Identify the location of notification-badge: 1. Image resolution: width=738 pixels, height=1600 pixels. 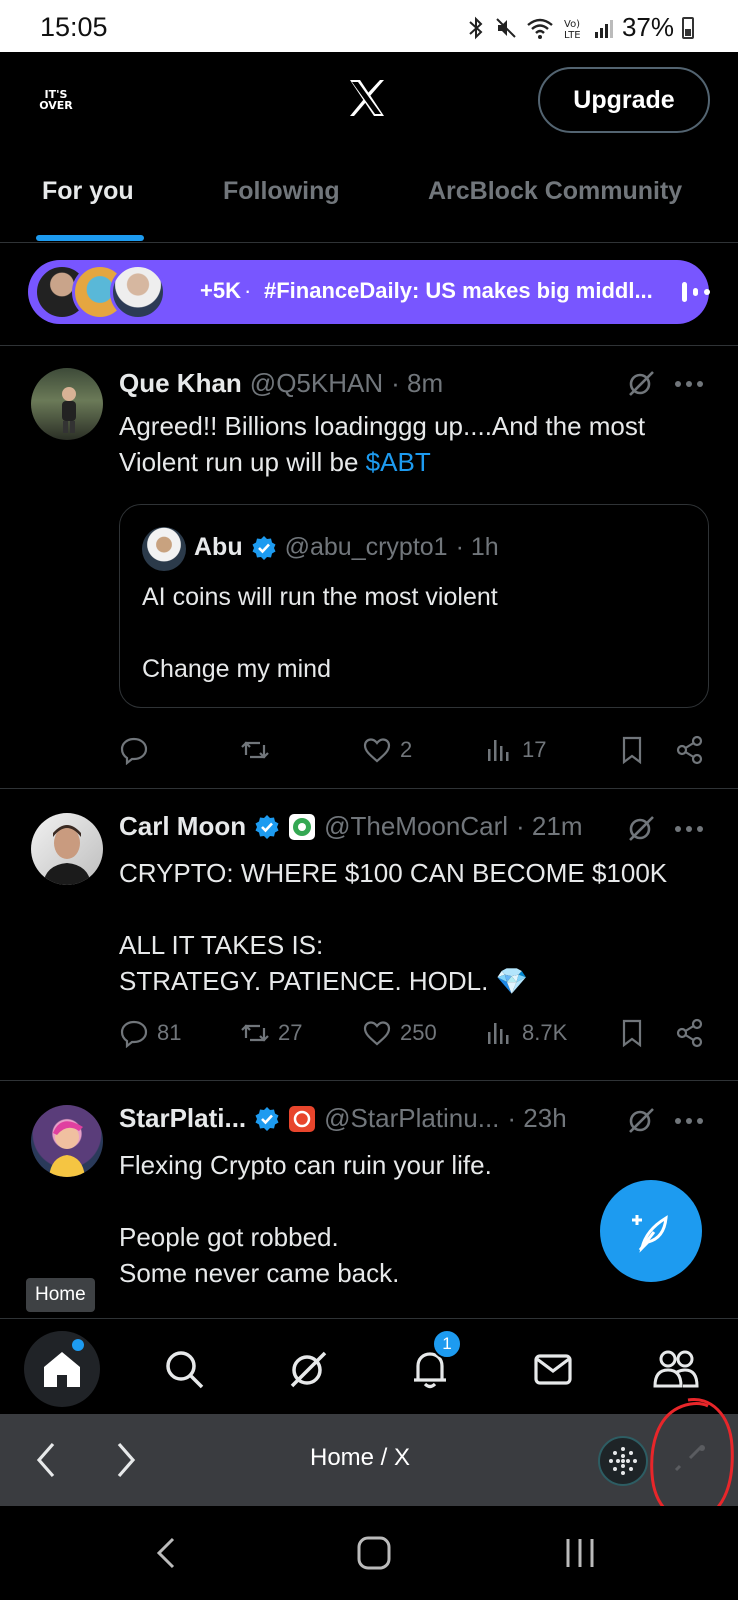
(447, 1344).